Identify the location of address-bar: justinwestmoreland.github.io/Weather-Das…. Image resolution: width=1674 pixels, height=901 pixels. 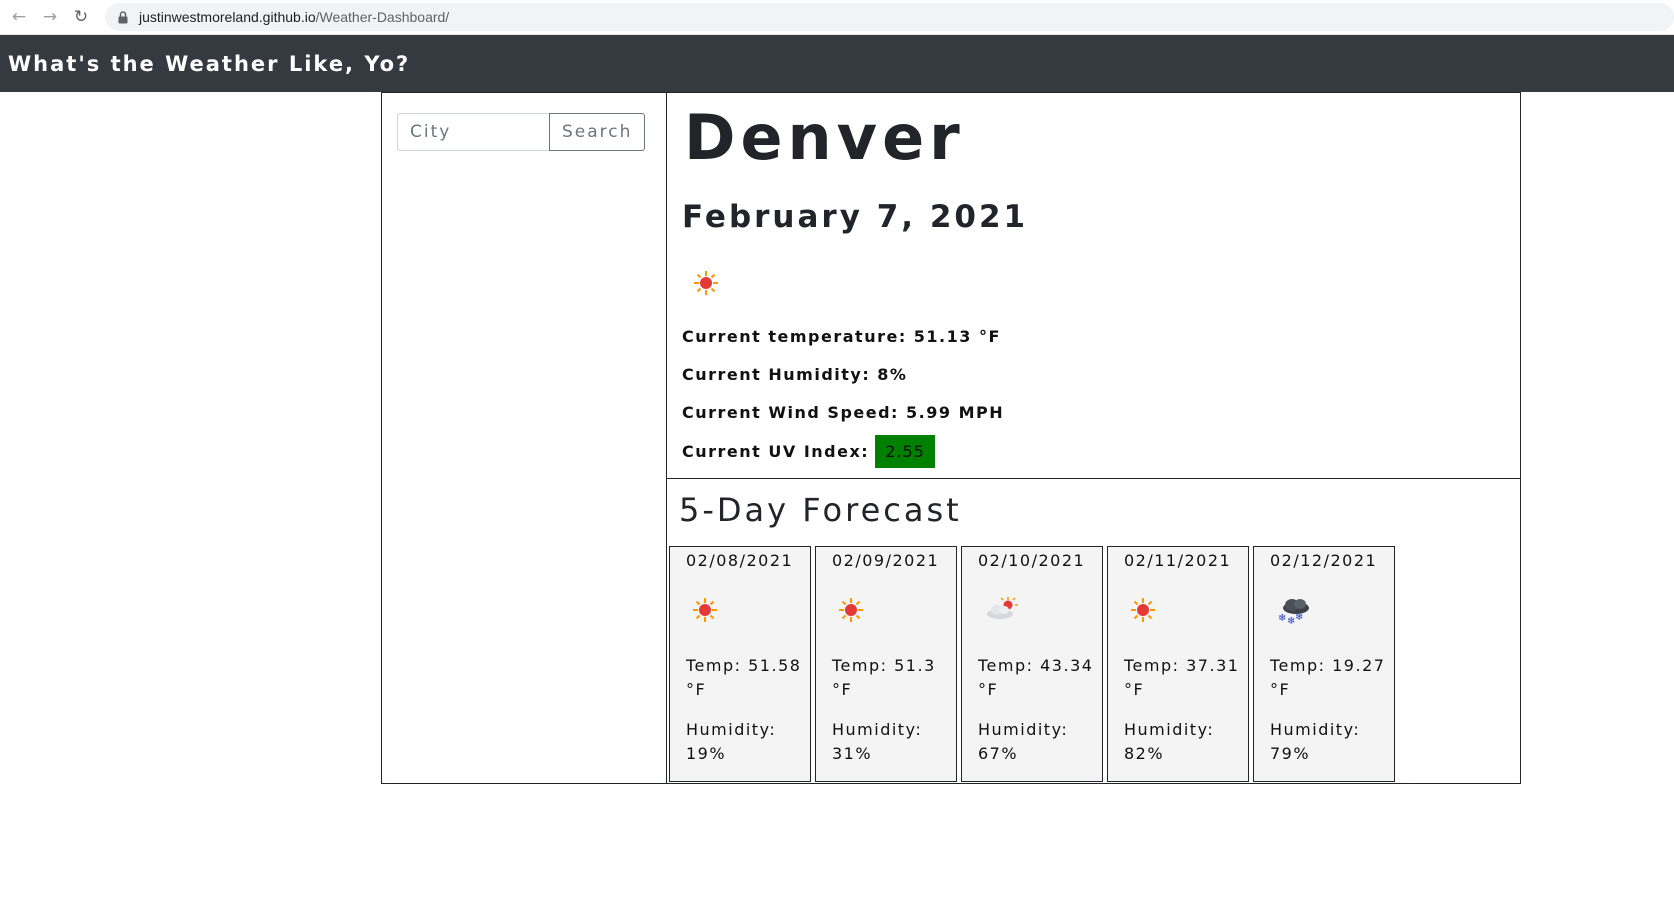
(889, 17).